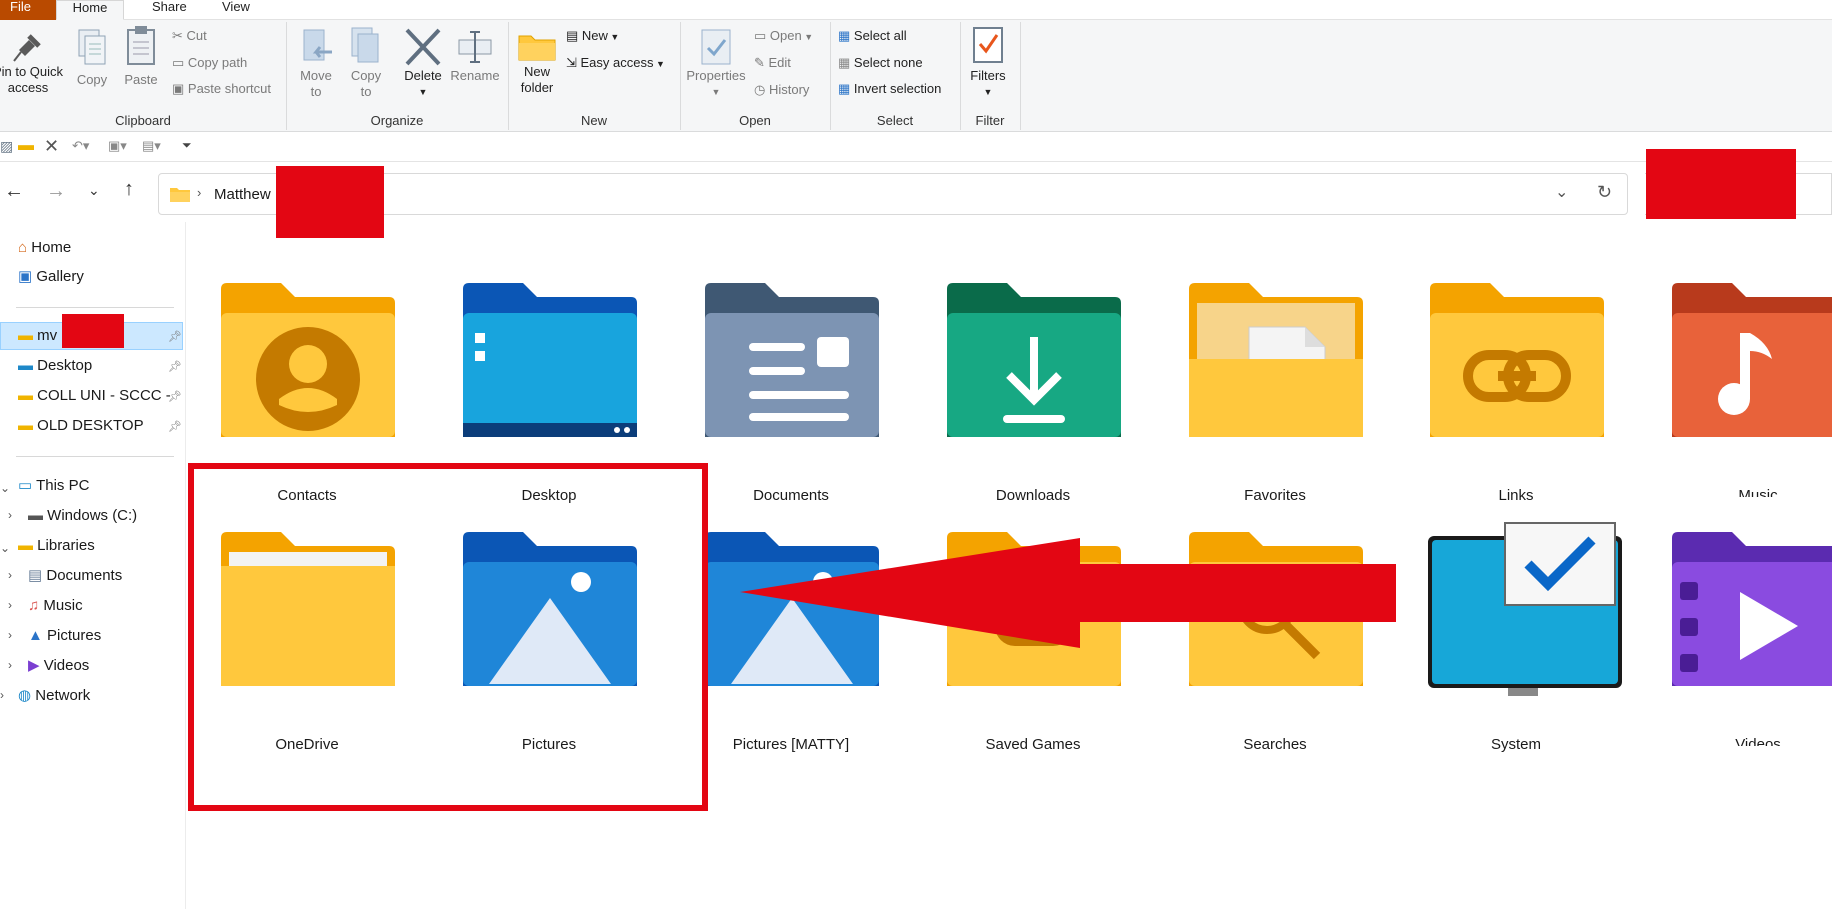  What do you see at coordinates (1741, 372) in the screenshot?
I see `folder-item-music: Music` at bounding box center [1741, 372].